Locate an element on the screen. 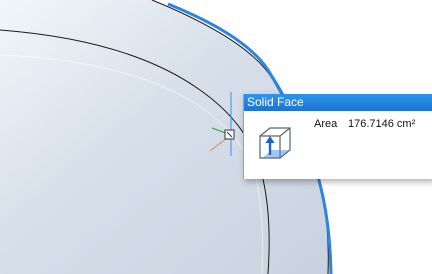  tooltip-body: Area 176.7146 cm² is located at coordinates (338, 145).